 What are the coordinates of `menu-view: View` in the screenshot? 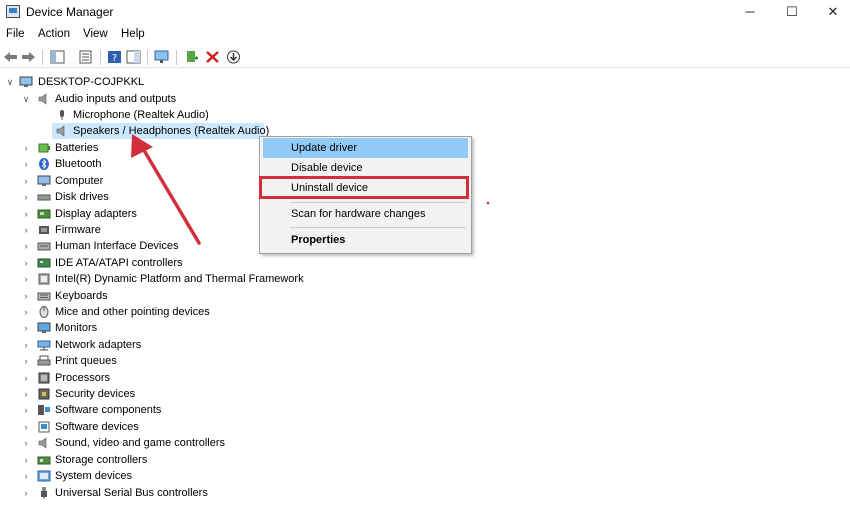 It's located at (95, 34).